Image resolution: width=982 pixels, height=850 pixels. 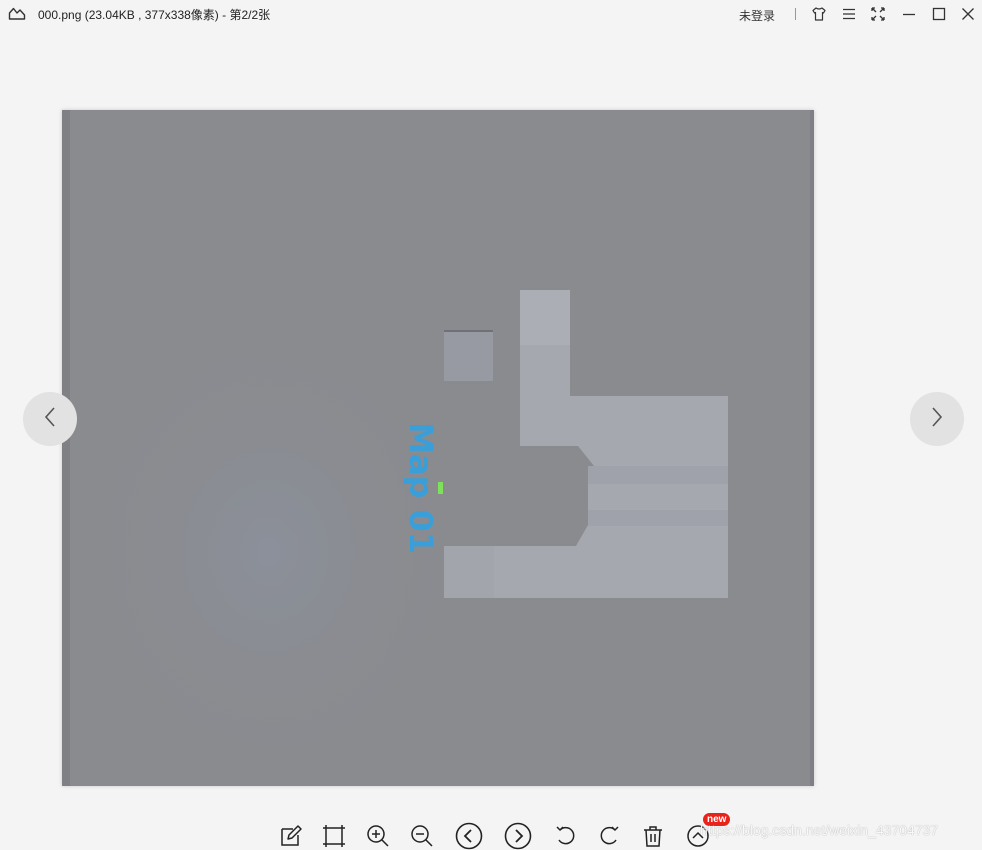 What do you see at coordinates (757, 15) in the screenshot?
I see `login-link: 未登录` at bounding box center [757, 15].